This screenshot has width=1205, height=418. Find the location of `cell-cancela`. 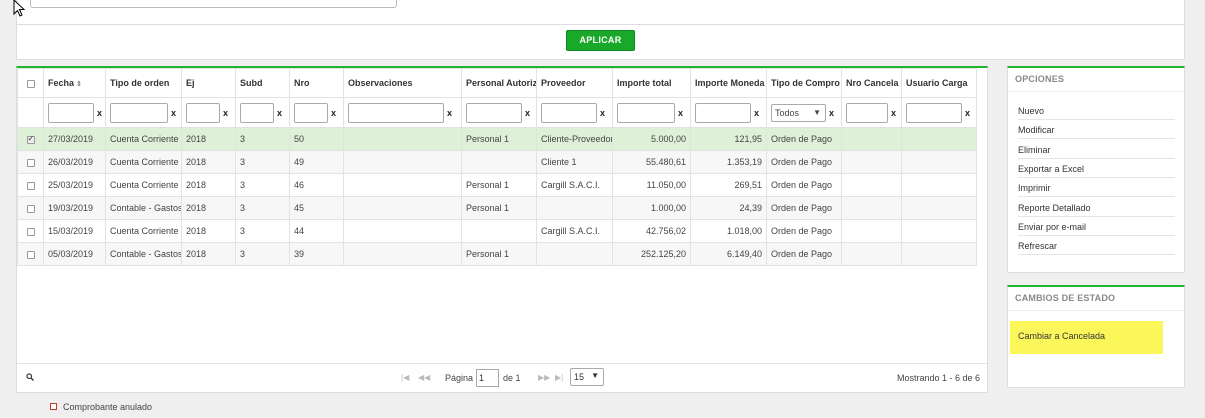

cell-cancela is located at coordinates (871, 254).